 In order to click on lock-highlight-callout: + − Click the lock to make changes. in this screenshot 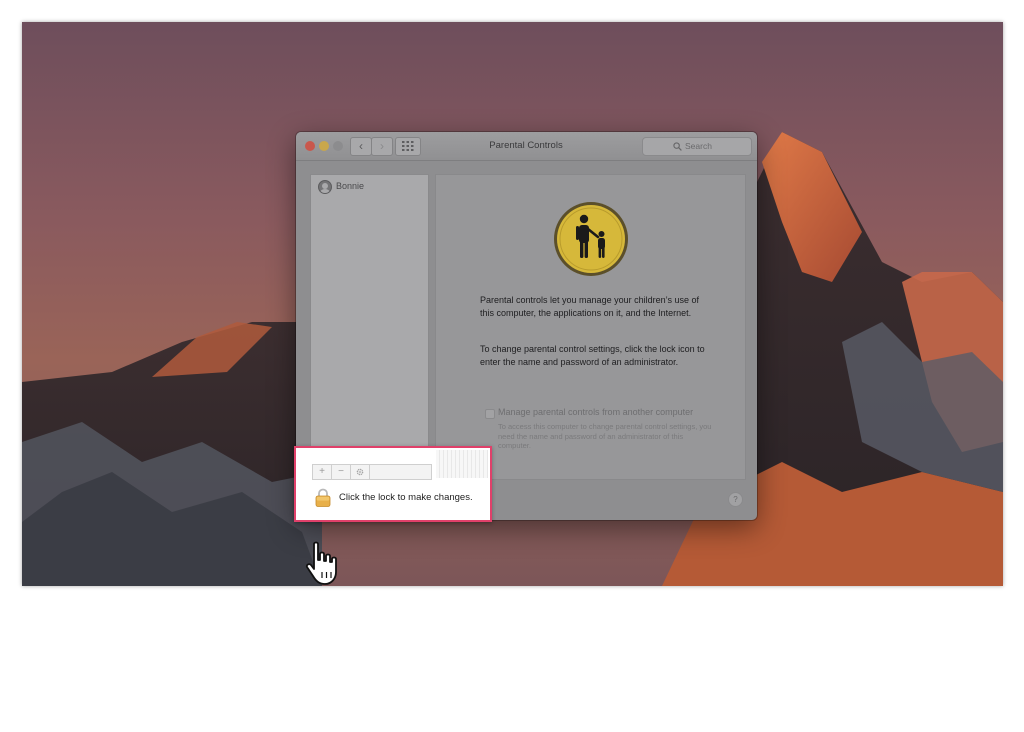, I will do `click(393, 484)`.